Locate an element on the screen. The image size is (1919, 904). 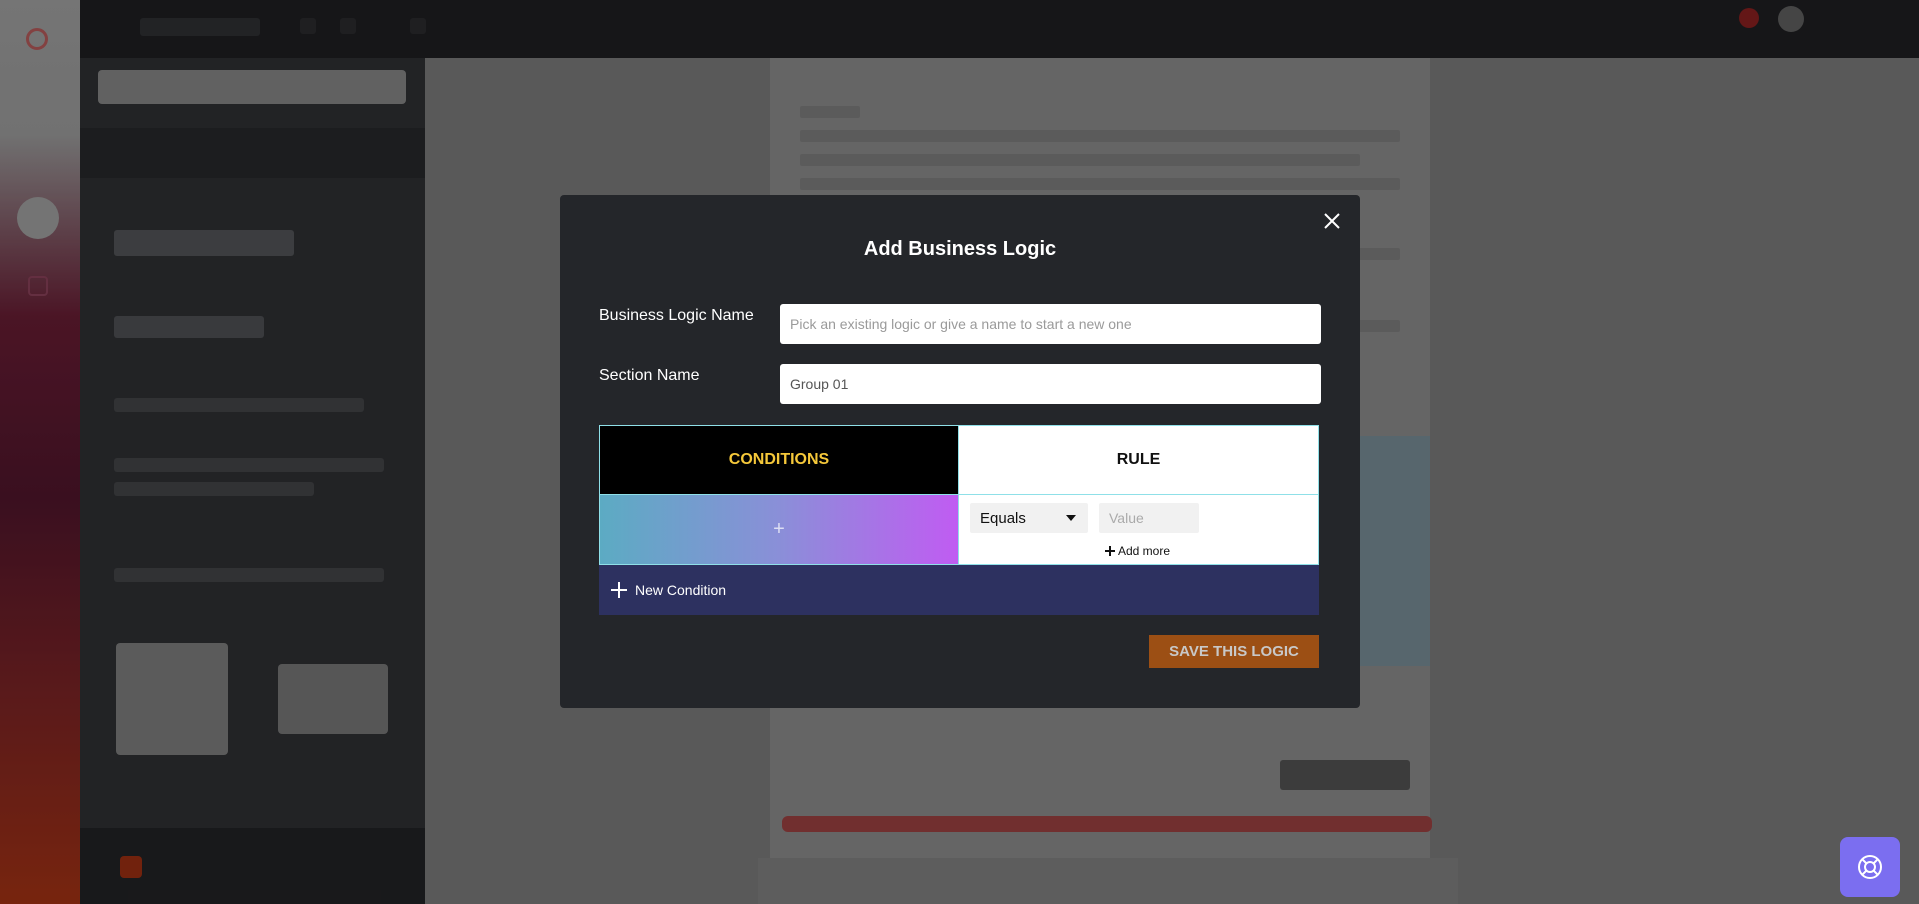
new-condition-label: New Condition is located at coordinates (681, 590).